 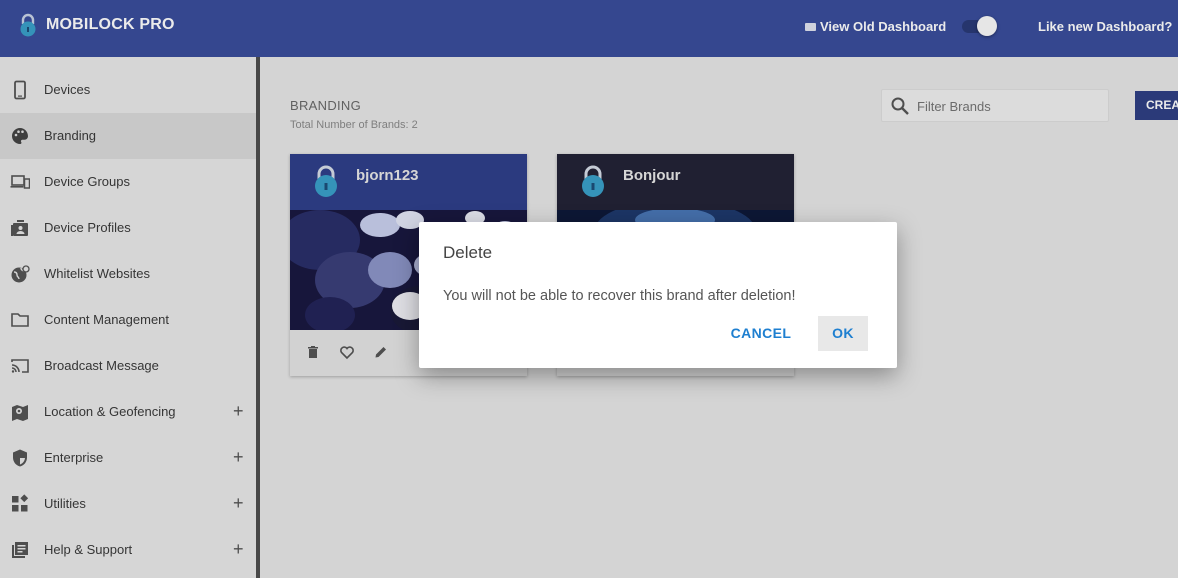 I want to click on cancel-button: CANCEL, so click(x=761, y=333).